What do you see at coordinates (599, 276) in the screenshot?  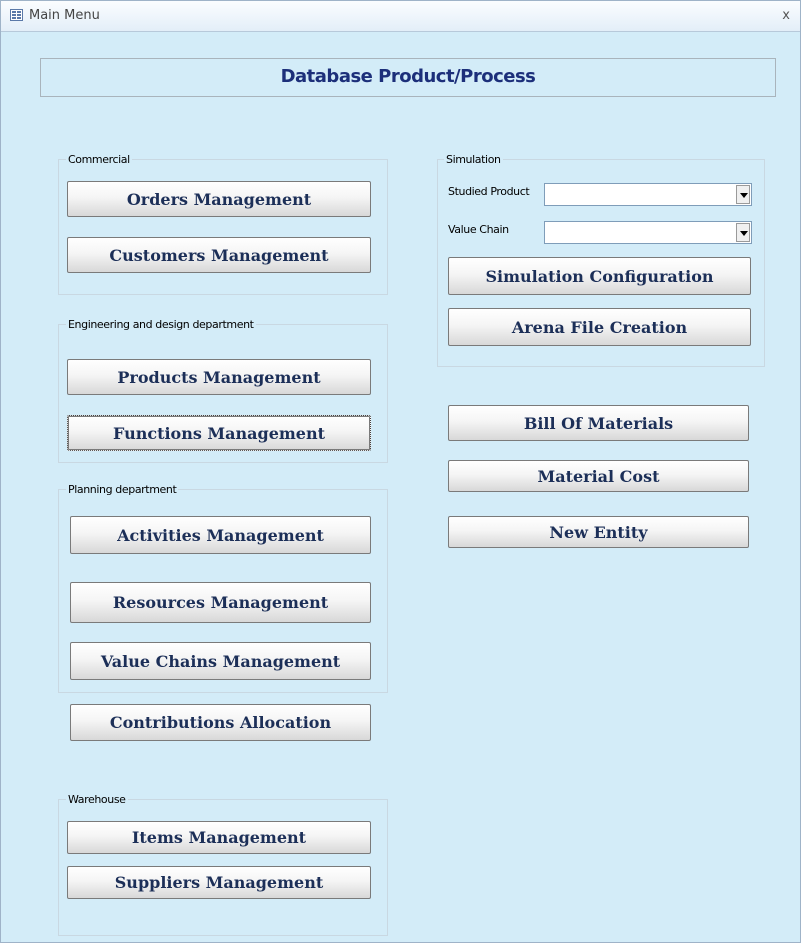 I see `simulation-configuration-button: Simulation Configuration` at bounding box center [599, 276].